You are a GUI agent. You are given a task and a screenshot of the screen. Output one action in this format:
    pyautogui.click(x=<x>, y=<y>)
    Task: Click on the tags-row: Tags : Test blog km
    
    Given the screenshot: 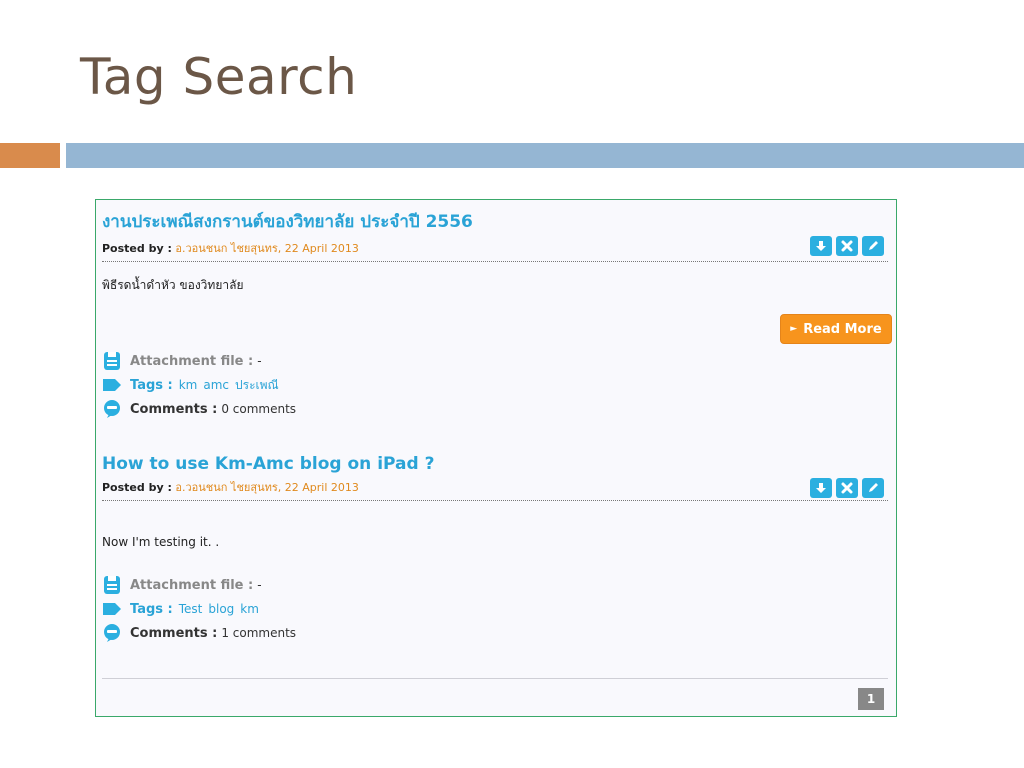 What is the action you would take?
    pyautogui.click(x=180, y=609)
    